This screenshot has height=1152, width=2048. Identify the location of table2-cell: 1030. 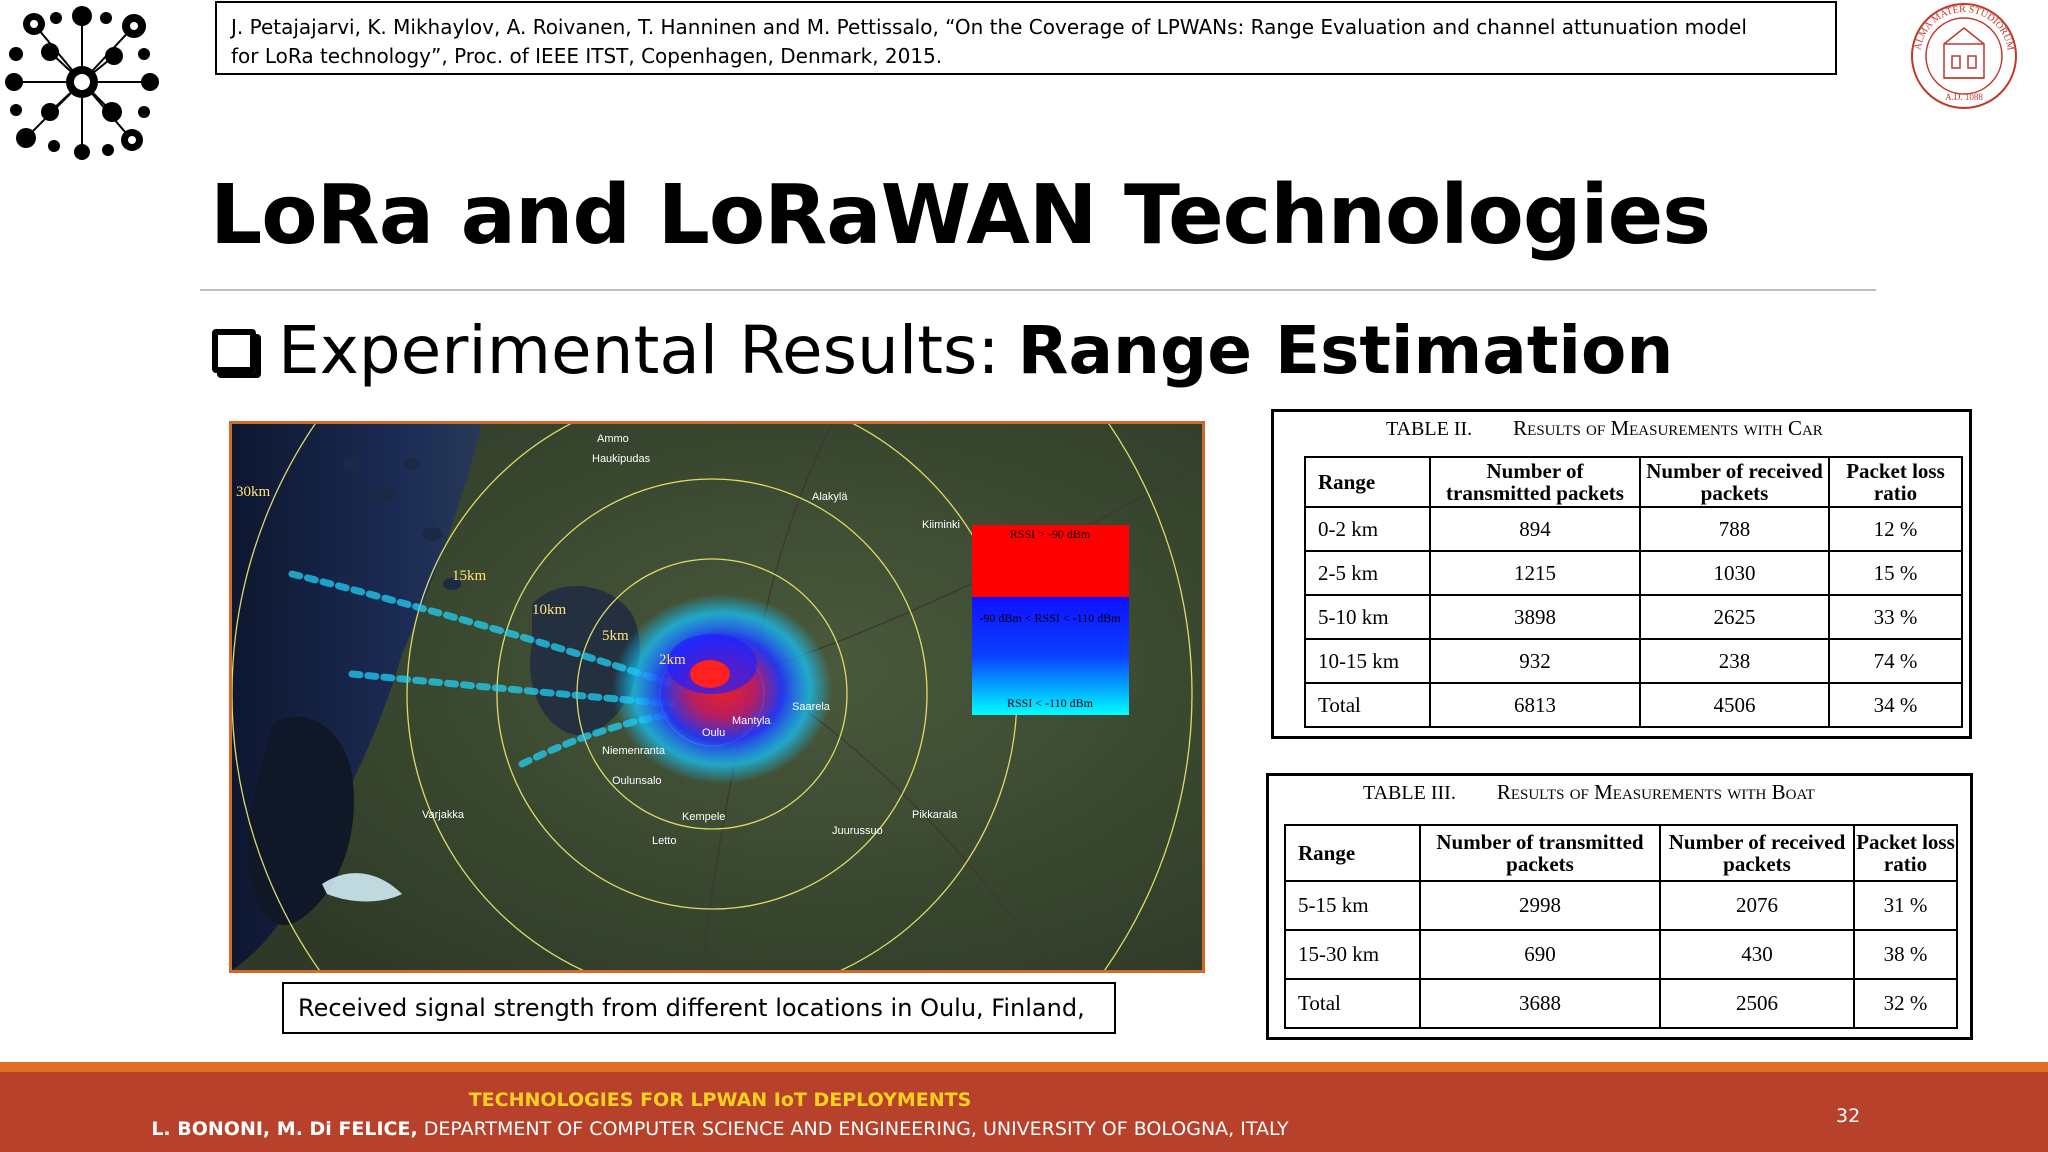
(1734, 573).